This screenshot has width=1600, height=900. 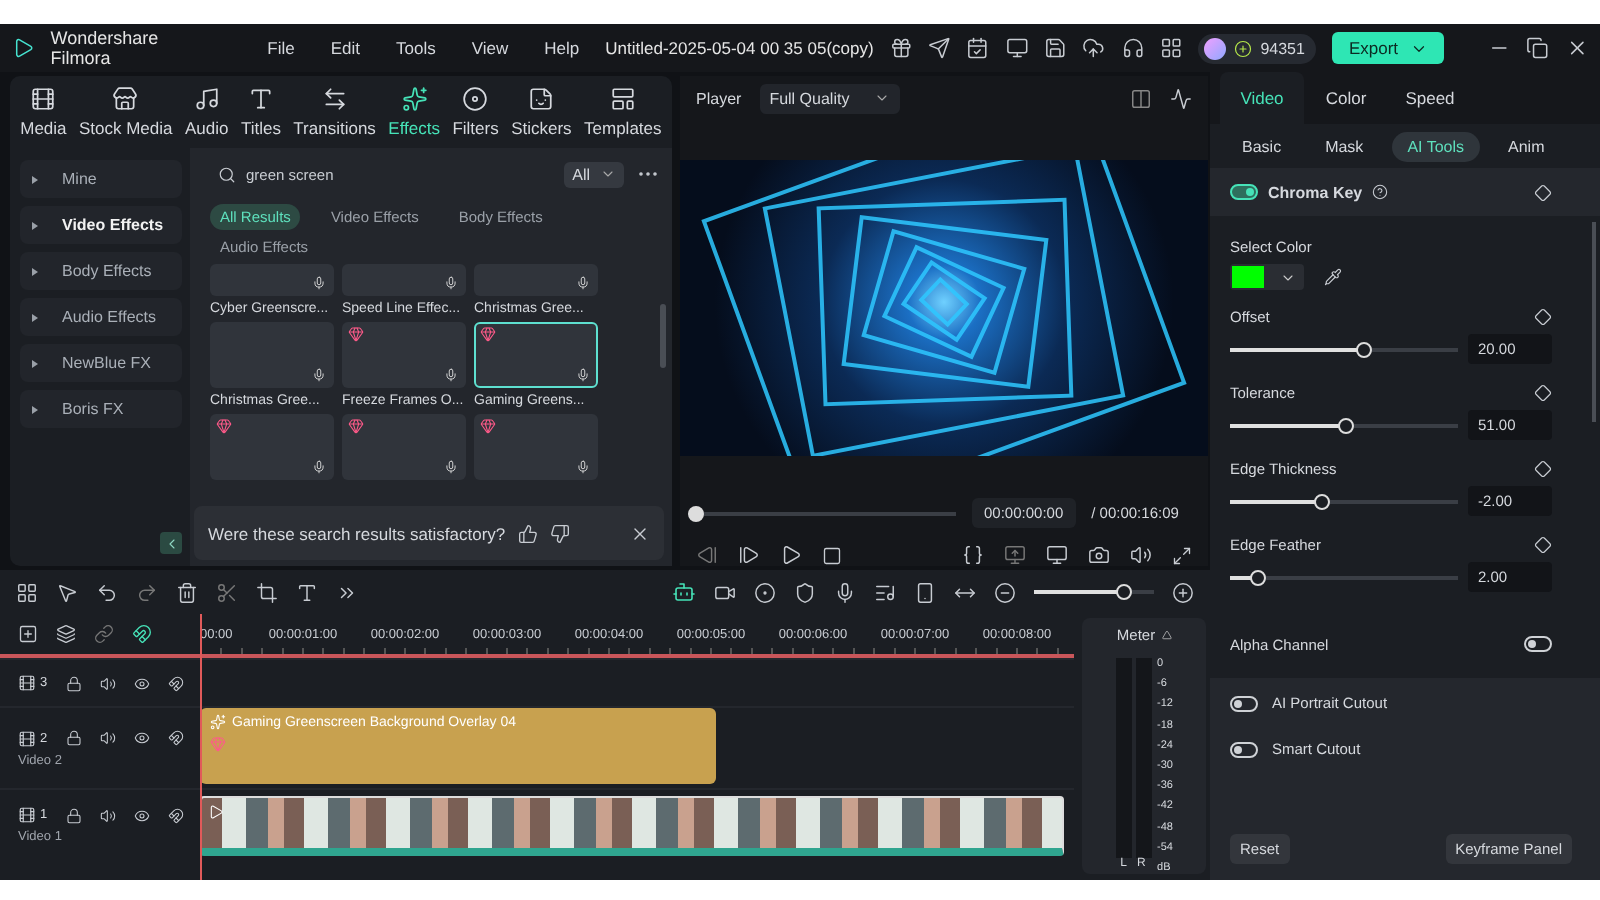 I want to click on robot-icon, so click(x=684, y=592).